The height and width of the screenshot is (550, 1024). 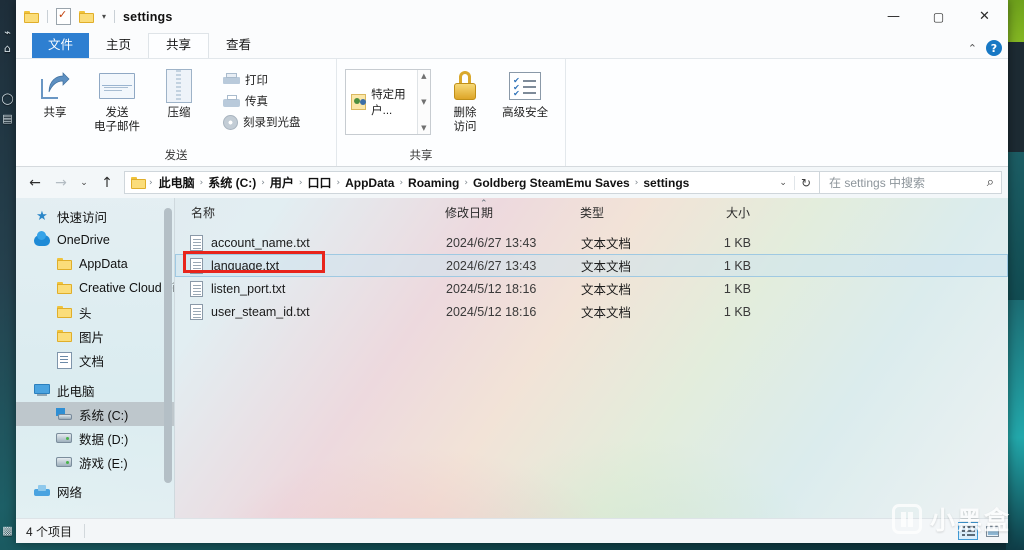 I want to click on sidebar-scrollbar-thumb, so click(x=168, y=345).